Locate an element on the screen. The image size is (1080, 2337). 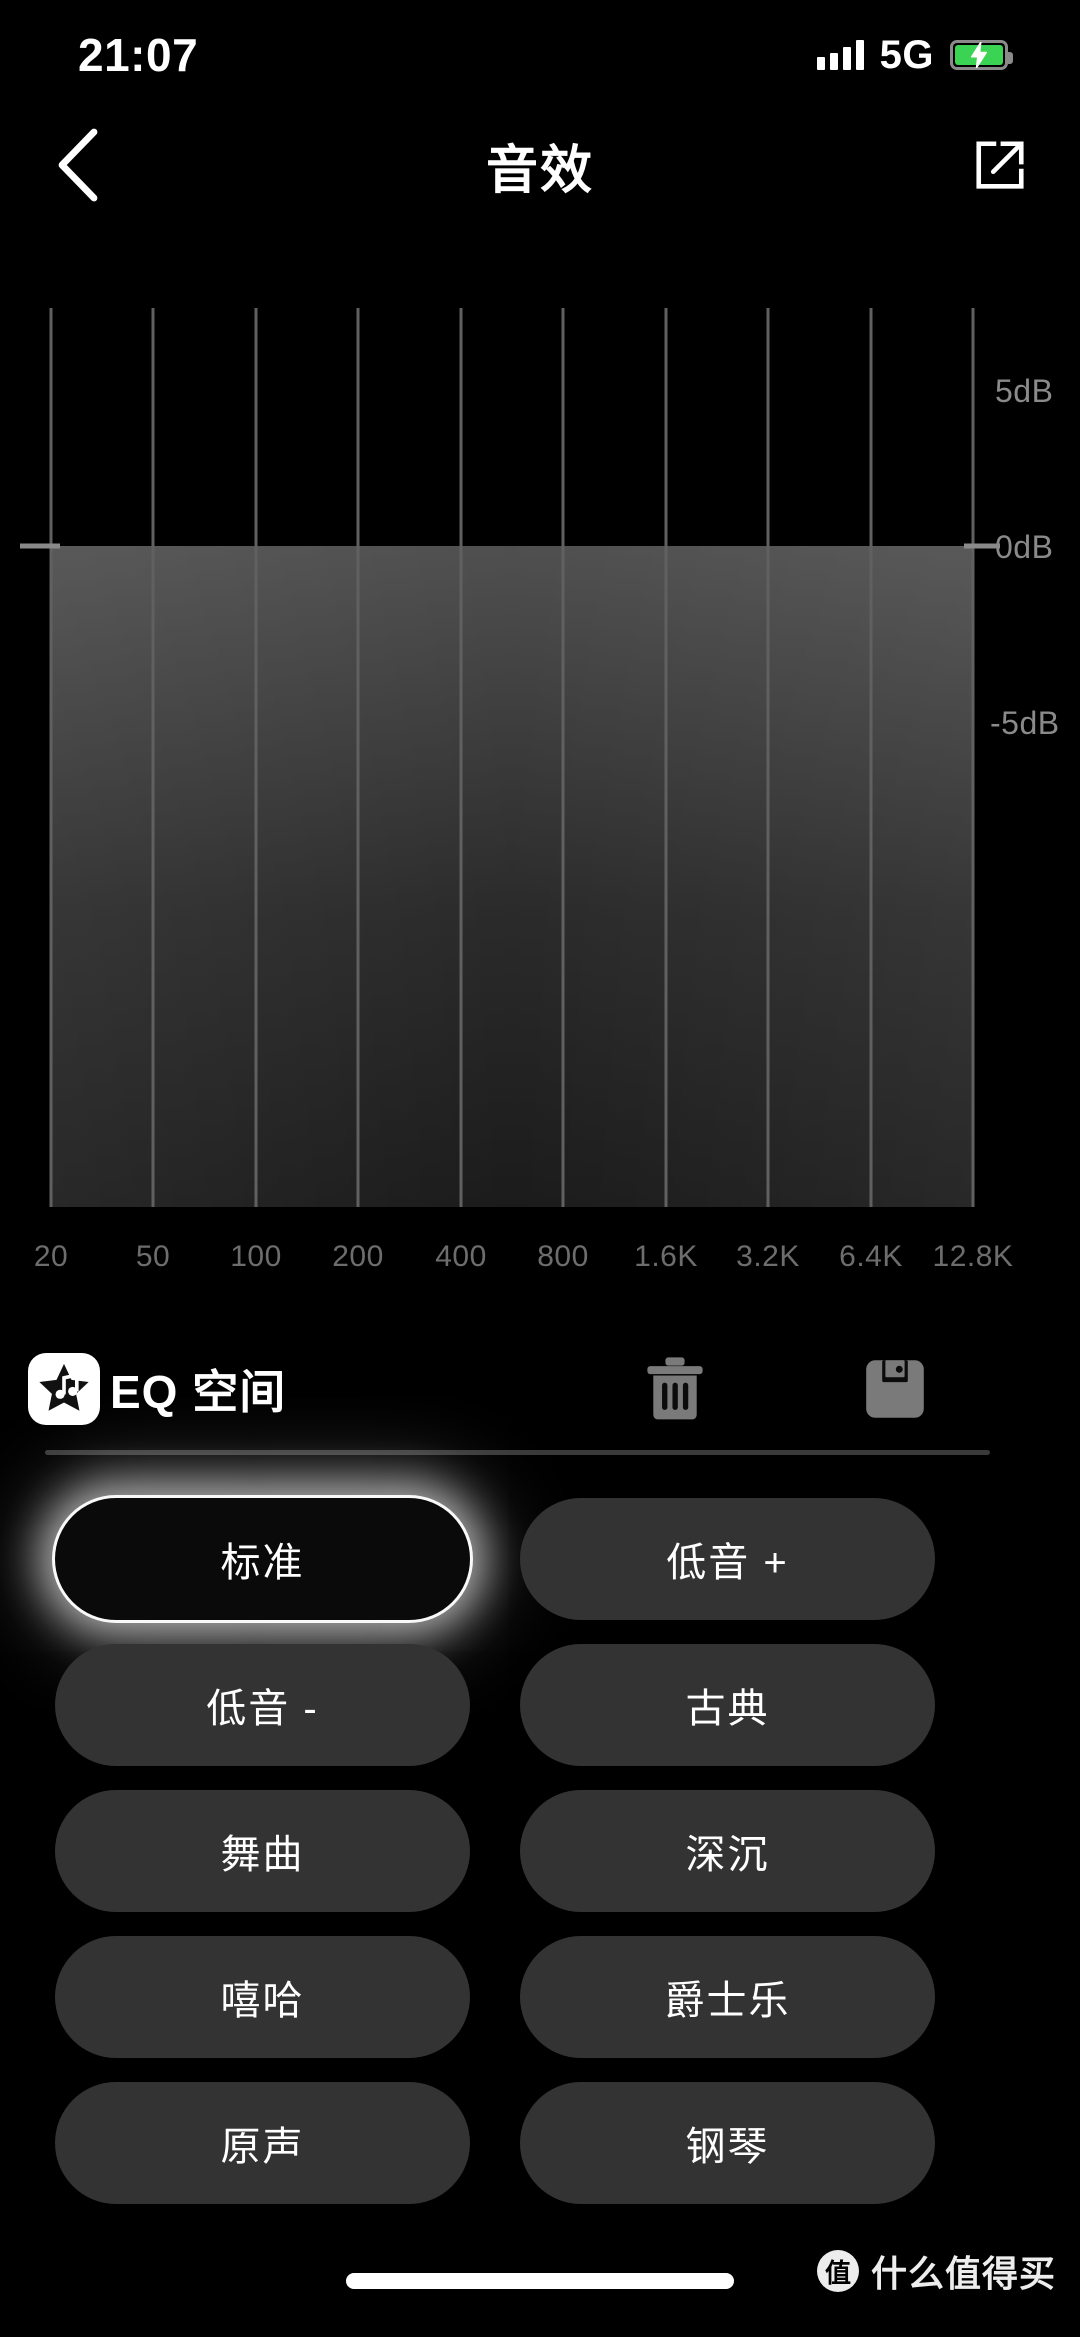
eq-space-label: EQ 空间 is located at coordinates (198, 1392).